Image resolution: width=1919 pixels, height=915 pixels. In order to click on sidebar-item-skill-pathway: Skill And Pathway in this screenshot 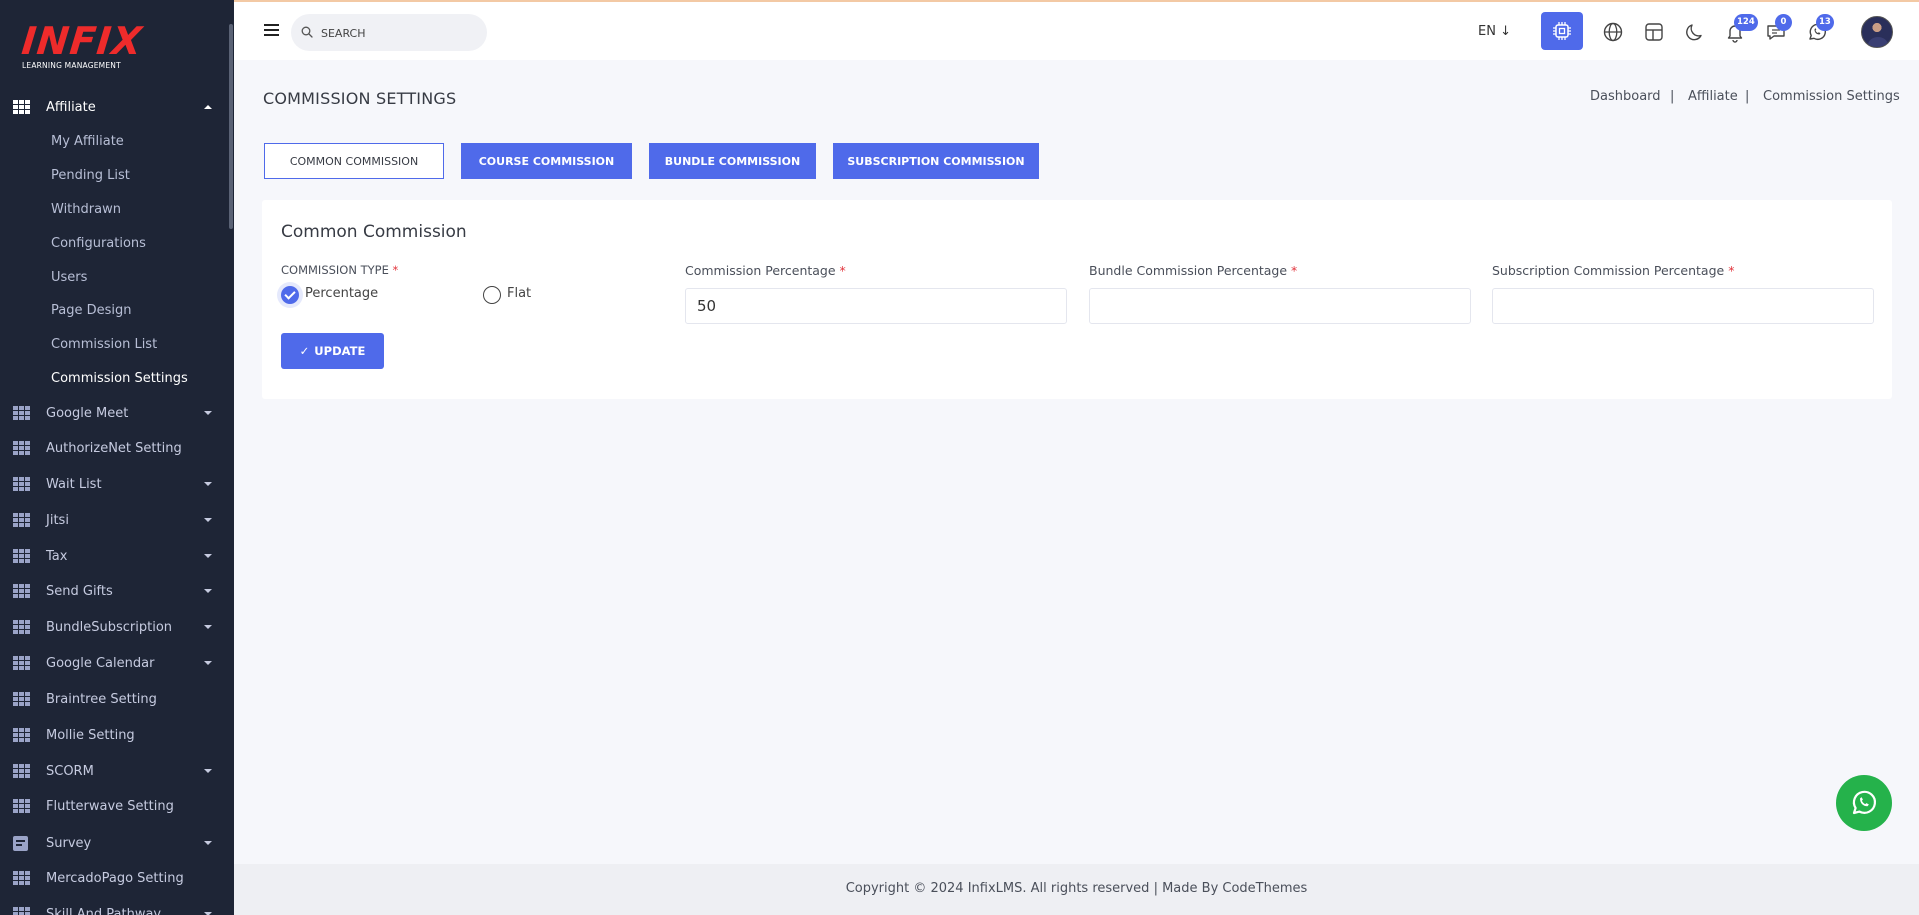, I will do `click(114, 907)`.